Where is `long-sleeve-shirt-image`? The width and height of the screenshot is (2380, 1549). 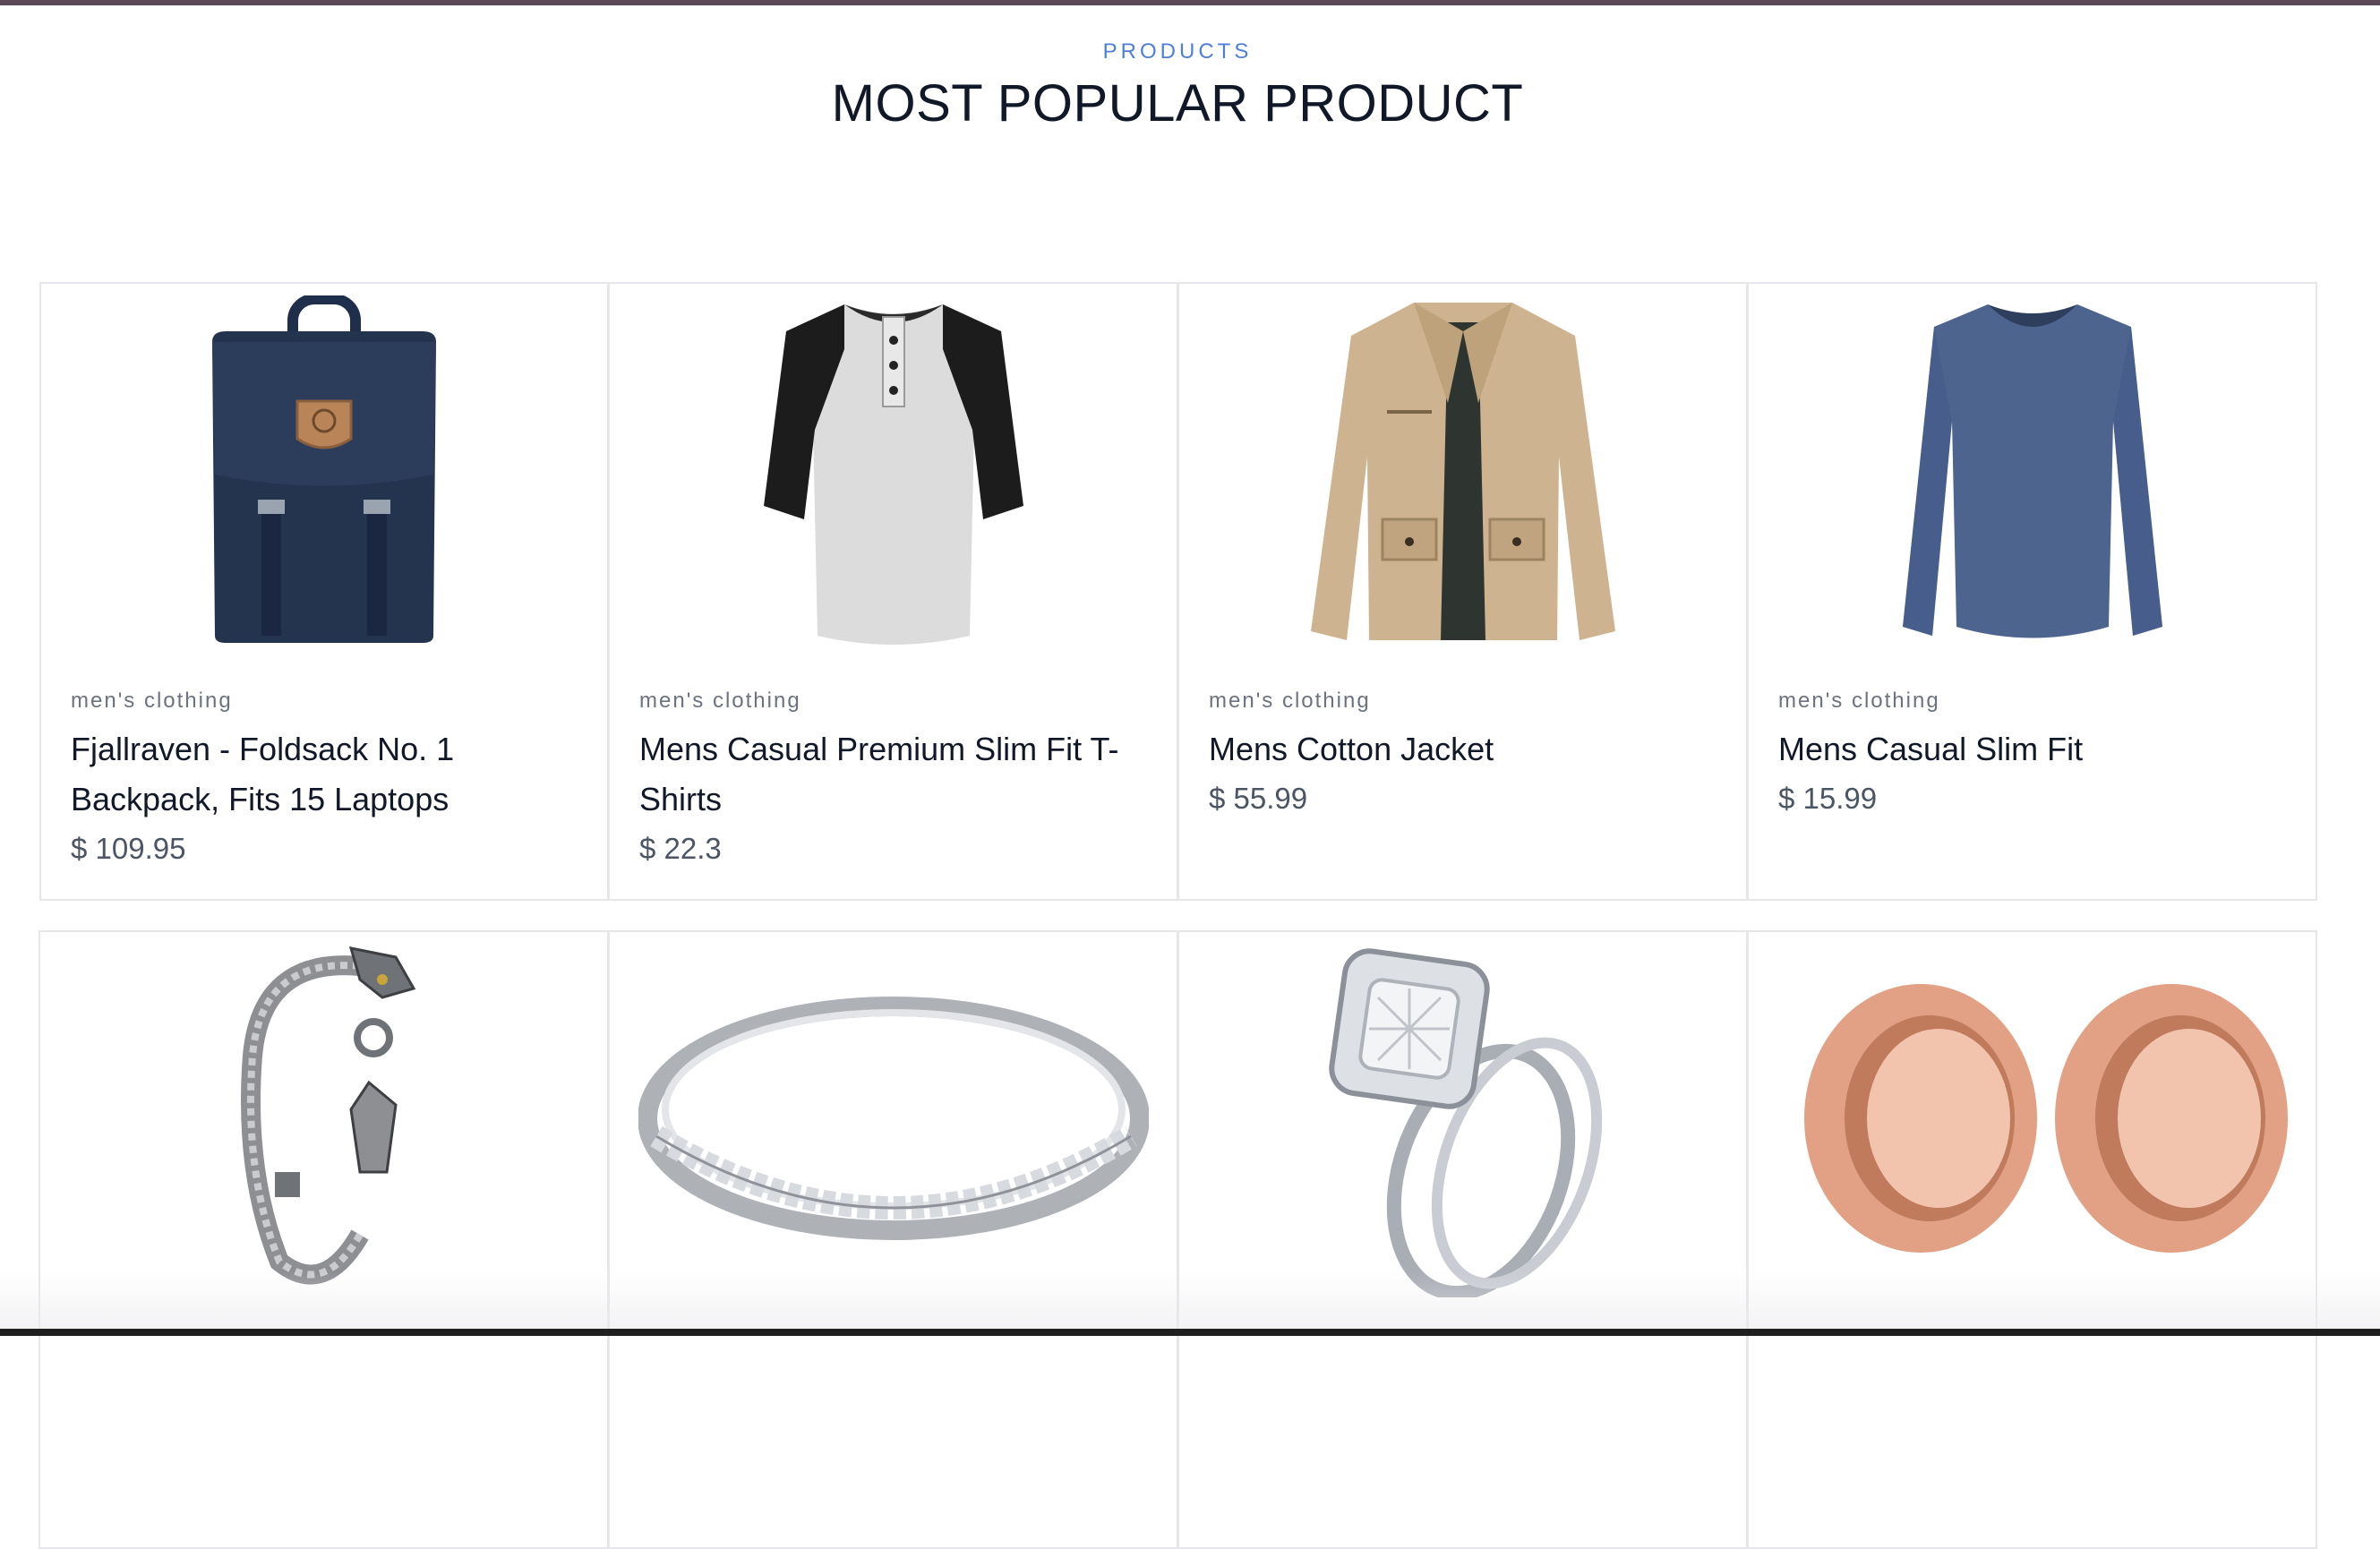 long-sleeve-shirt-image is located at coordinates (2032, 471).